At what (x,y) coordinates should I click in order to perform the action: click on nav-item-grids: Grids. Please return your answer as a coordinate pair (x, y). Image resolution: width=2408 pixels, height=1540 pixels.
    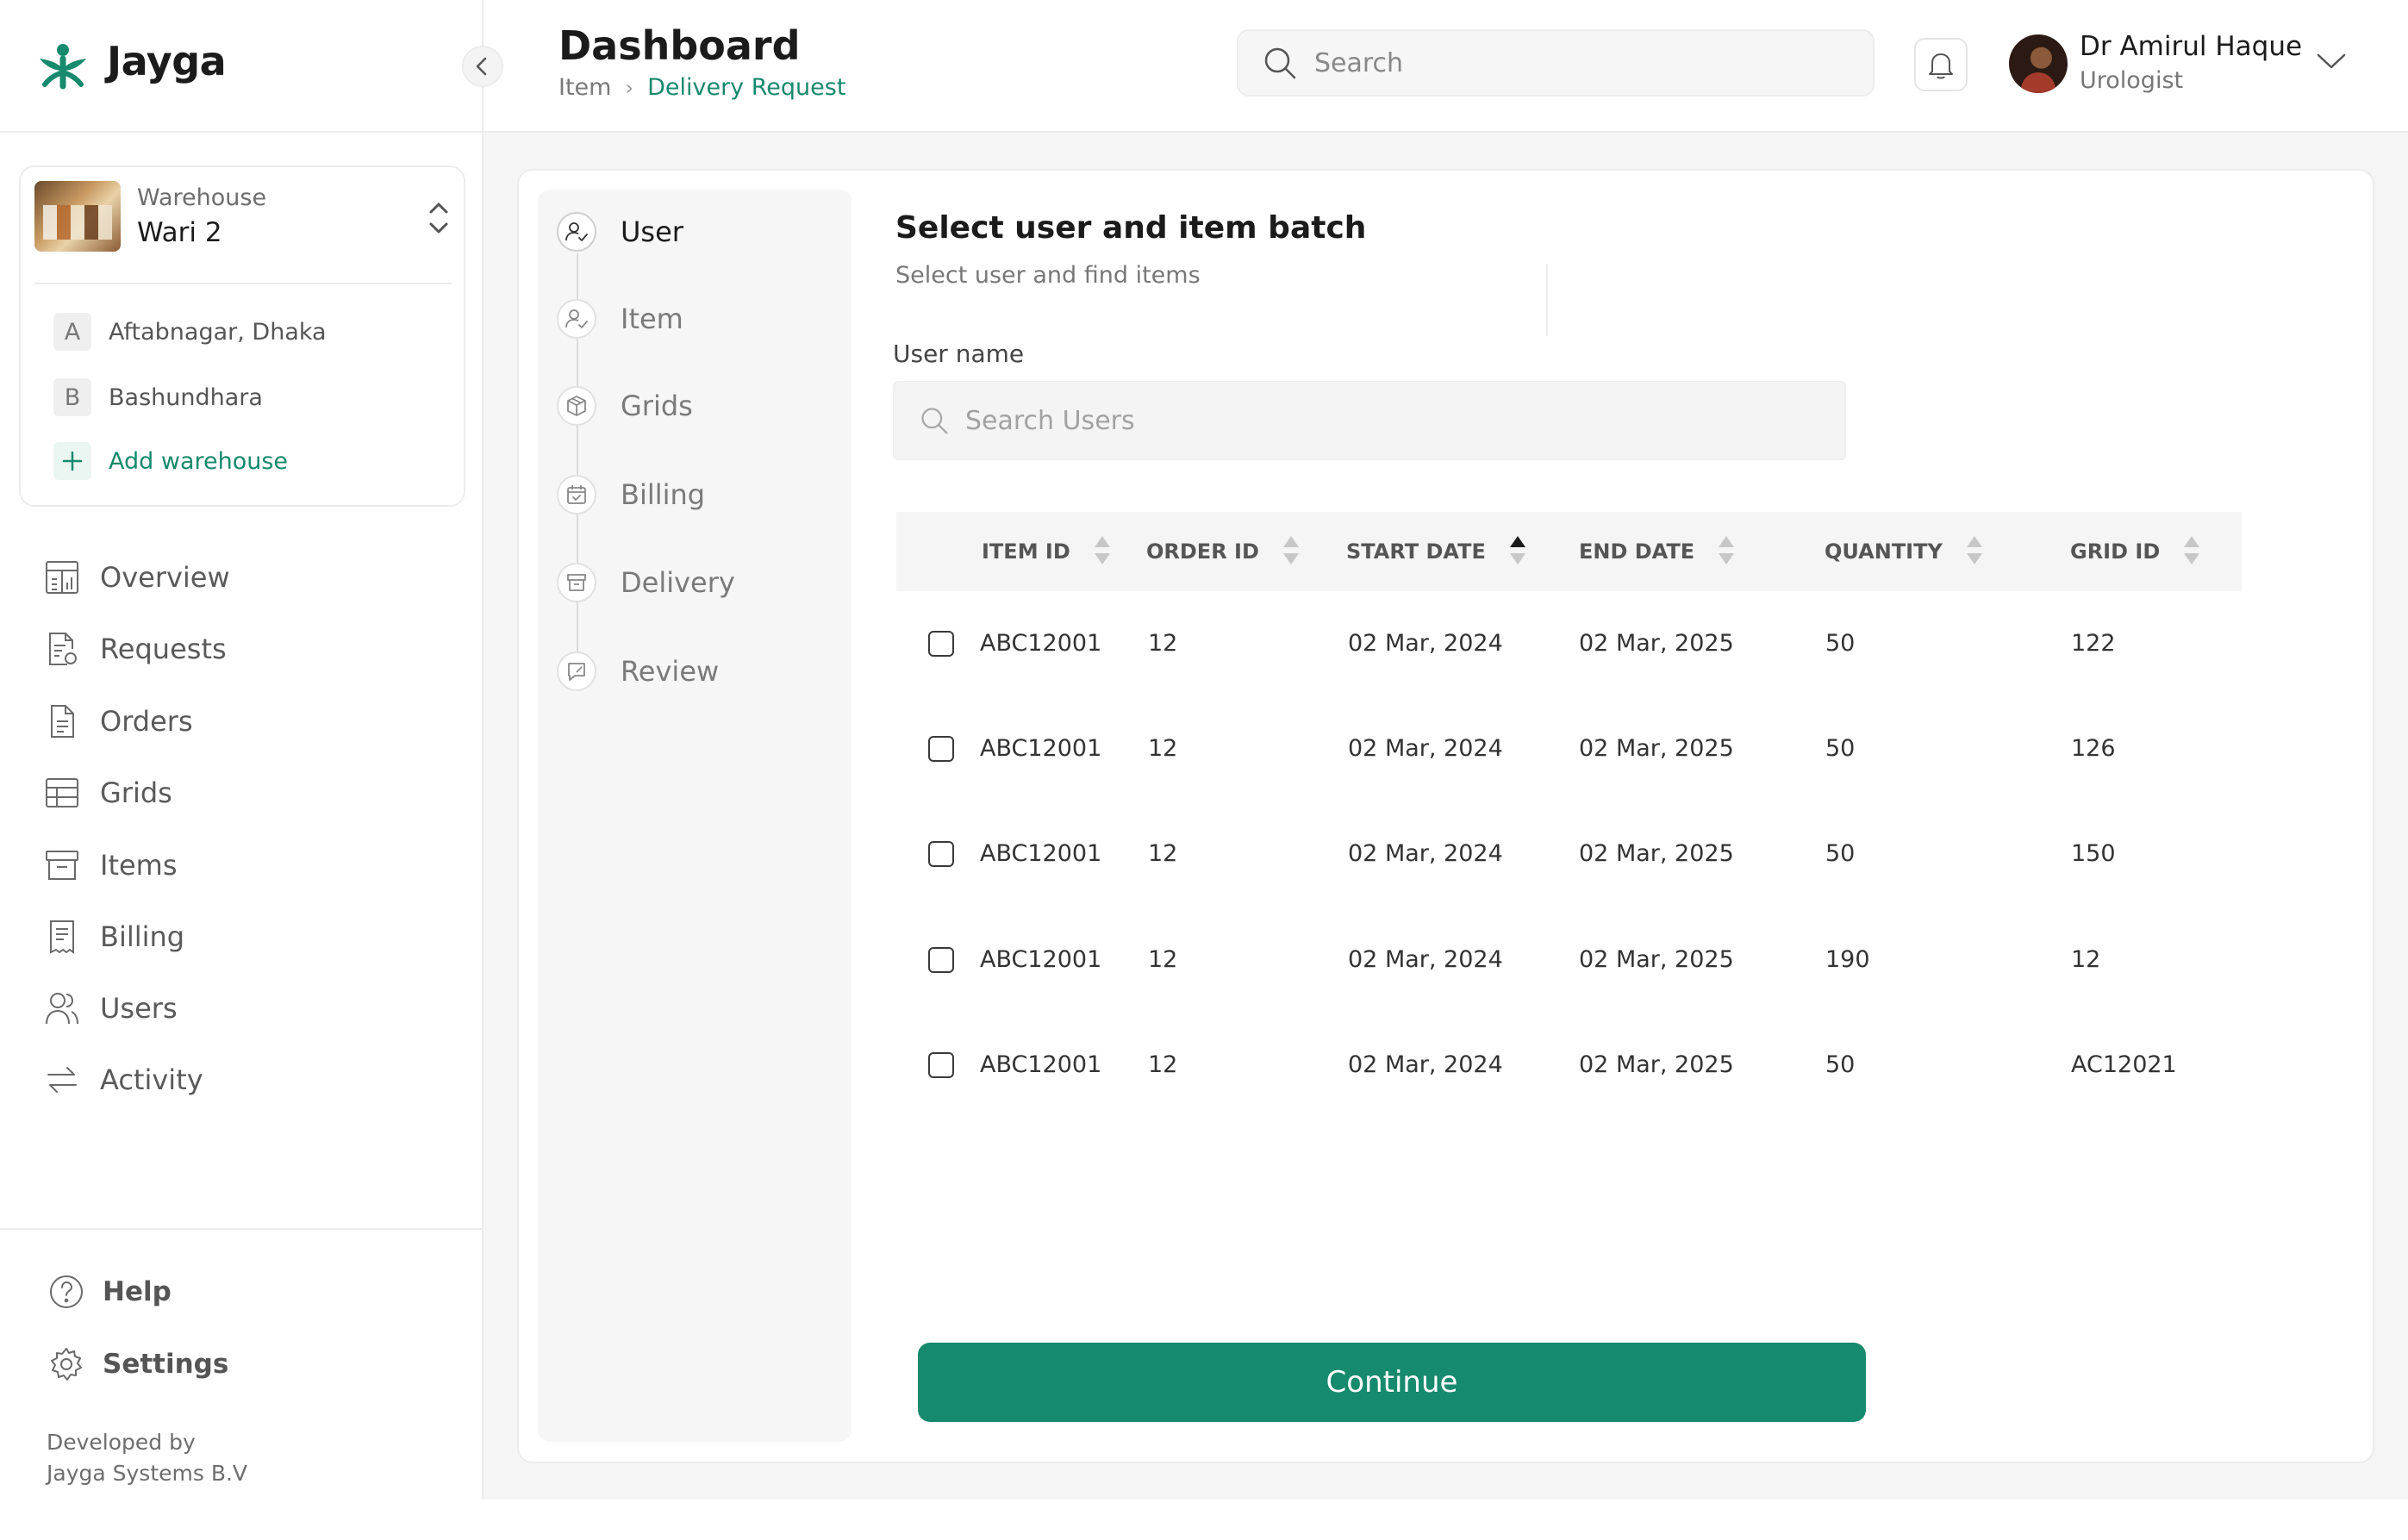
    Looking at the image, I should click on (107, 792).